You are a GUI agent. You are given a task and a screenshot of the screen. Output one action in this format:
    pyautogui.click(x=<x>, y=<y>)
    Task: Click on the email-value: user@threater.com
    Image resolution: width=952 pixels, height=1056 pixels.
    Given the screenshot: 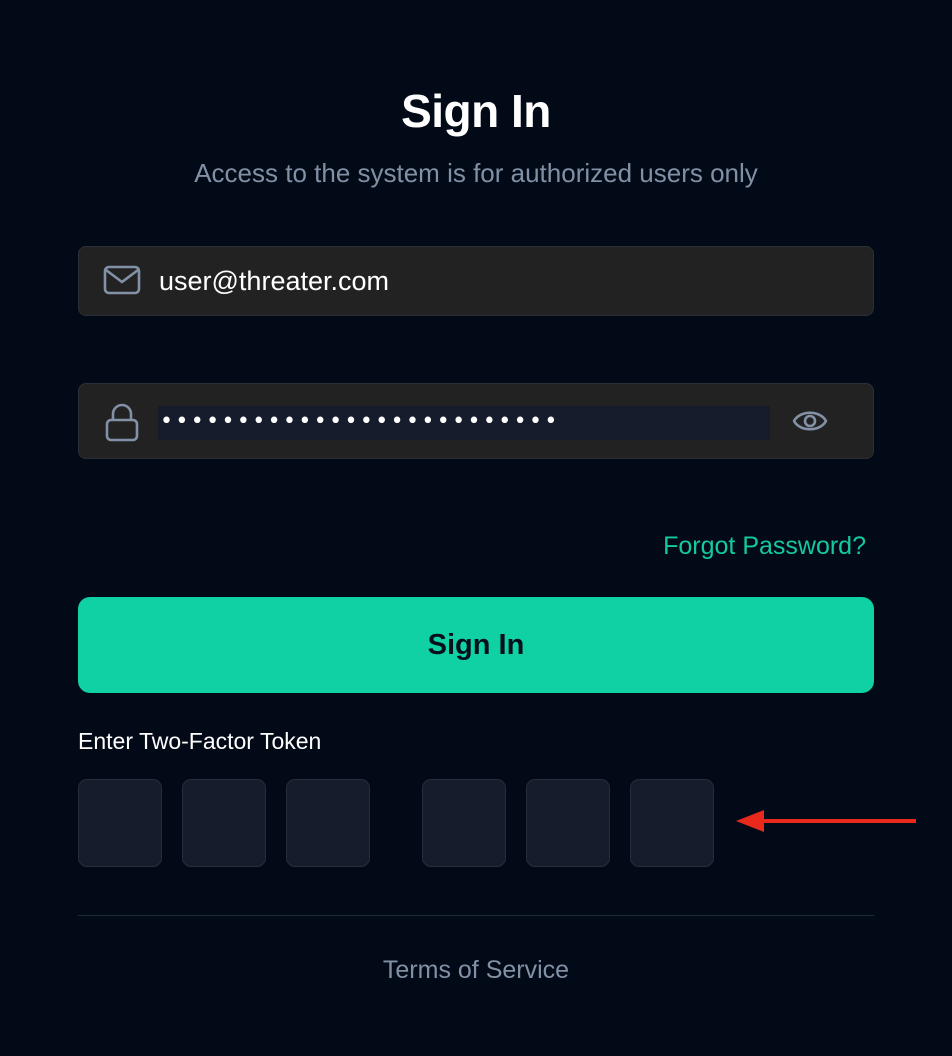 What is the action you would take?
    pyautogui.click(x=274, y=281)
    